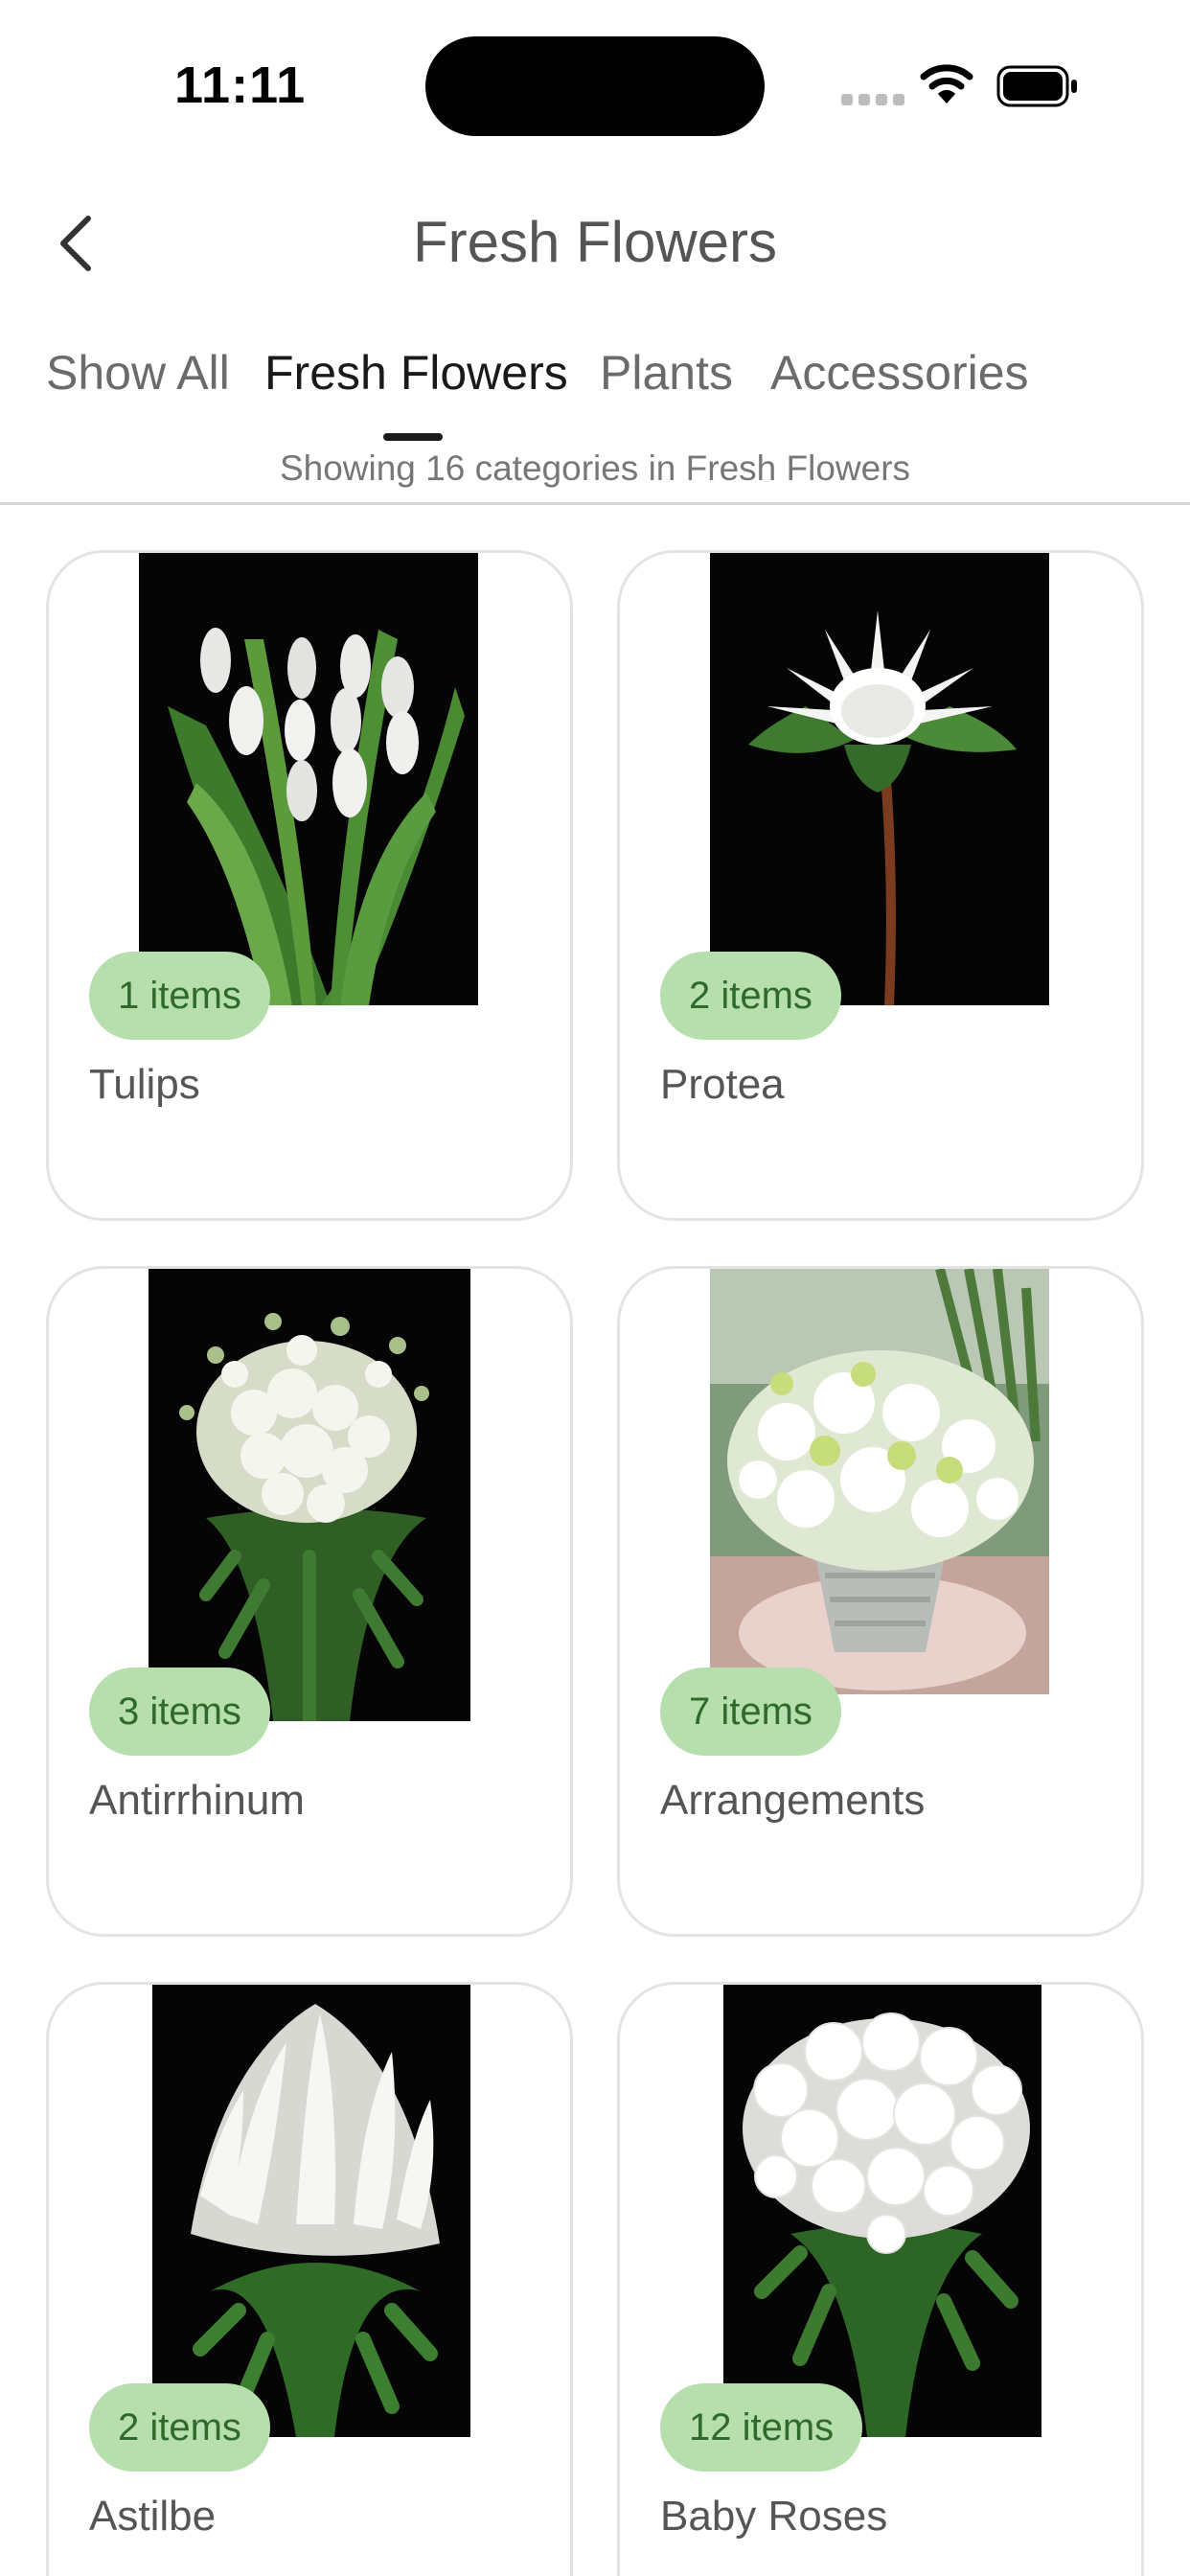  Describe the element at coordinates (413, 437) in the screenshot. I see `active-tab-indicator` at that location.